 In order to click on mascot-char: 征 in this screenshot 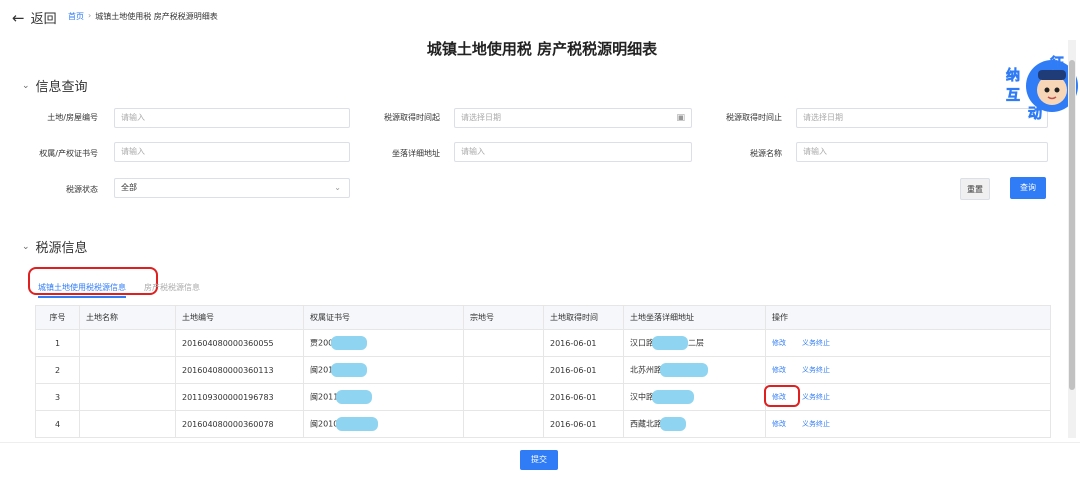, I will do `click(1057, 63)`.